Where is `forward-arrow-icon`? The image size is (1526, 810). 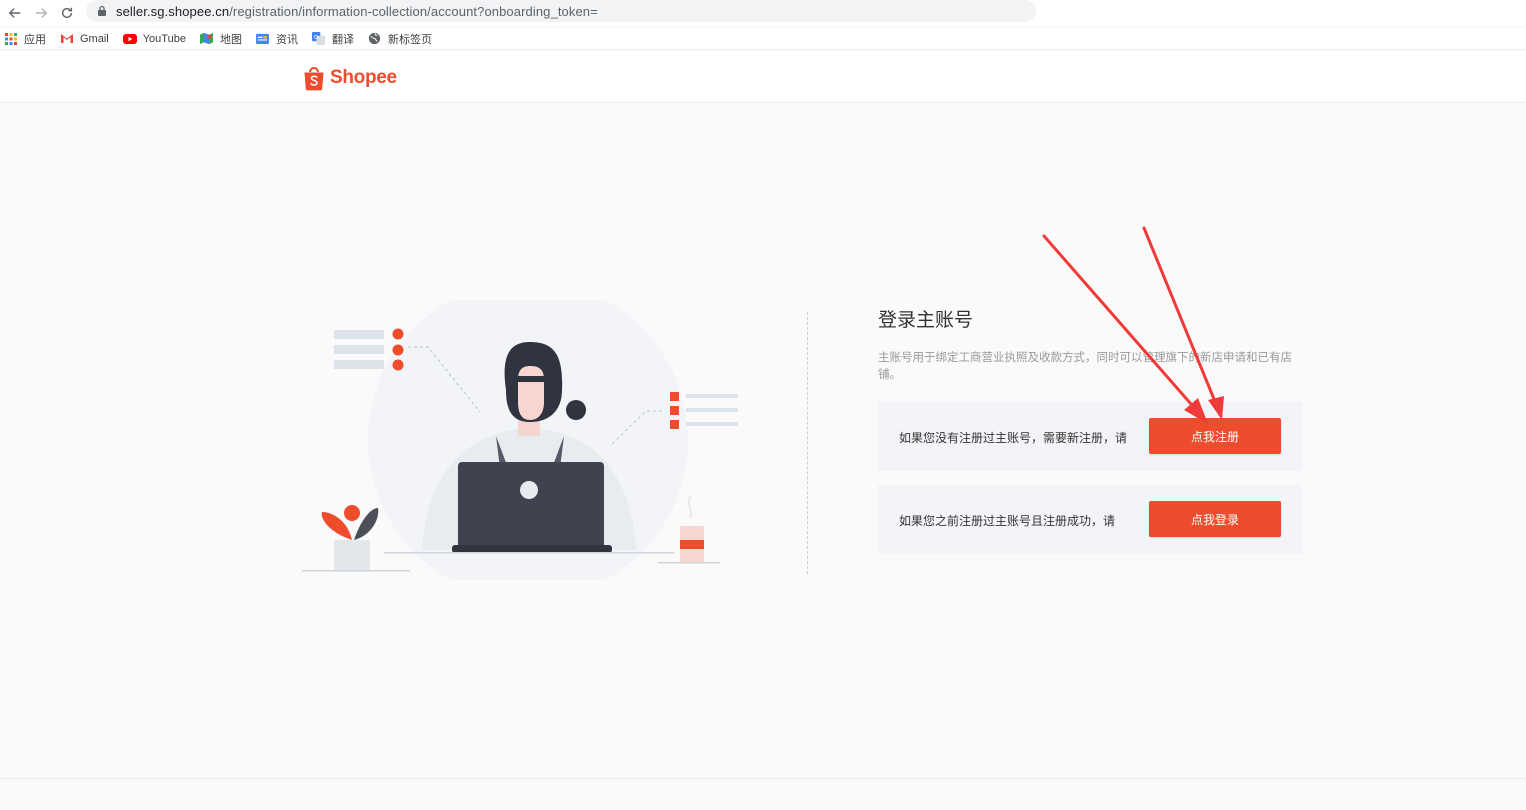 forward-arrow-icon is located at coordinates (41, 13).